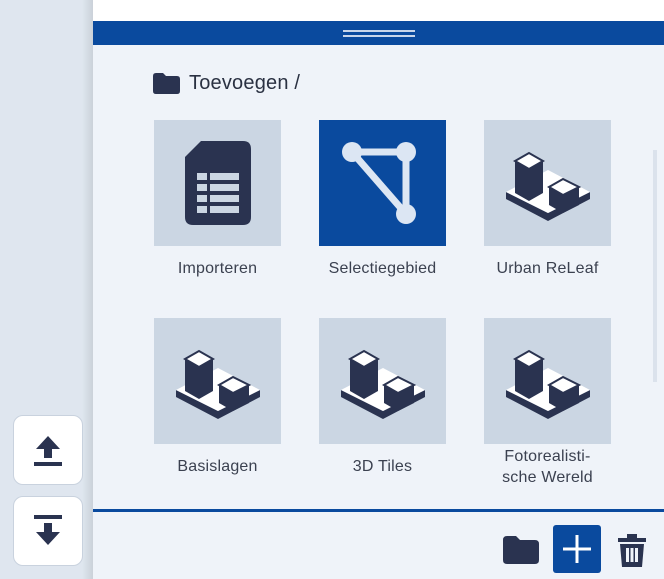  I want to click on tile-selectiegebied: Selectiegebied, so click(382, 199).